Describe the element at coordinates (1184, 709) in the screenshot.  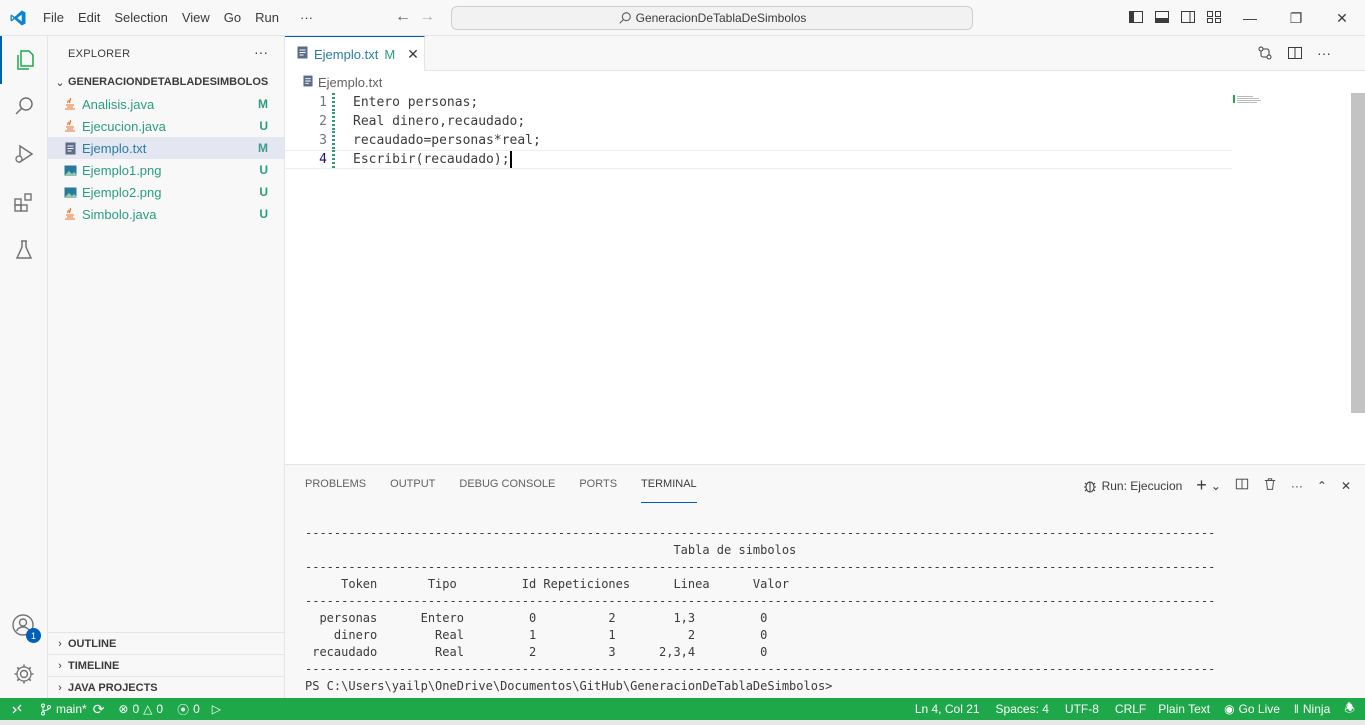
I see `language-mode: Plain Text` at that location.